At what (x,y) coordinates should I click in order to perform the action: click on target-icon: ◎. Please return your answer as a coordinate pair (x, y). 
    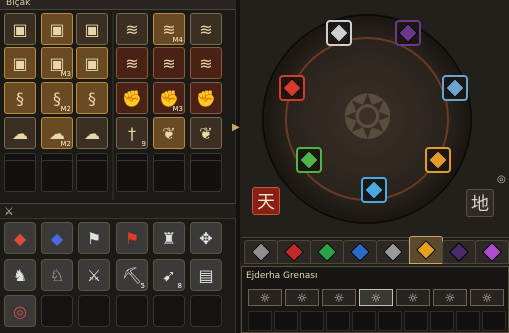
    Looking at the image, I should click on (20, 311).